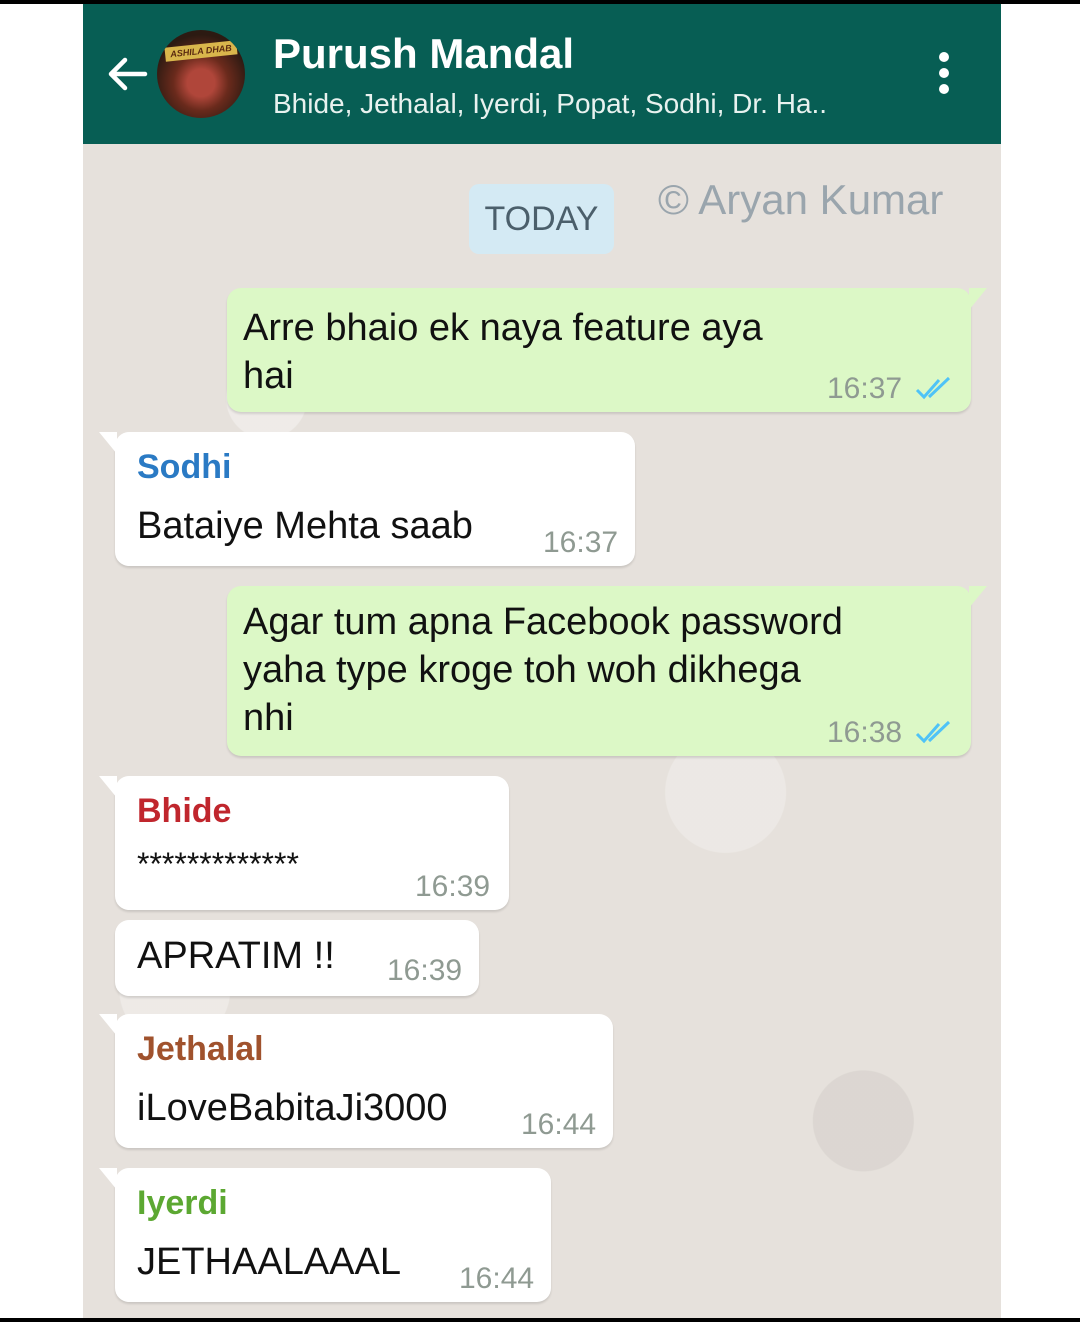  I want to click on sender-name: Jethalal, so click(200, 1049).